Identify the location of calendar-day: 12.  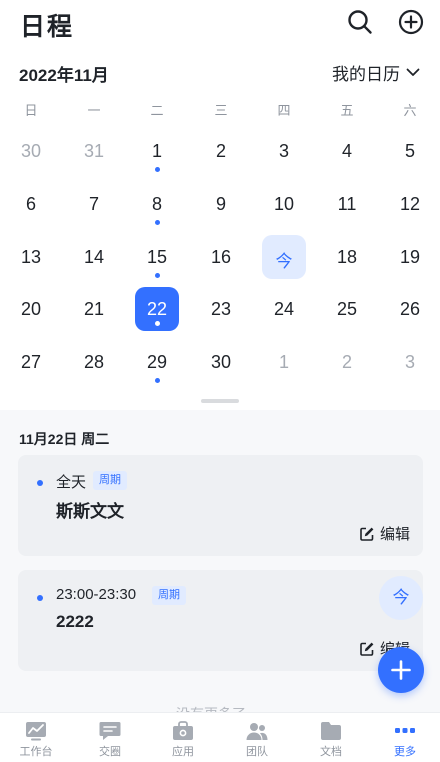
(410, 204).